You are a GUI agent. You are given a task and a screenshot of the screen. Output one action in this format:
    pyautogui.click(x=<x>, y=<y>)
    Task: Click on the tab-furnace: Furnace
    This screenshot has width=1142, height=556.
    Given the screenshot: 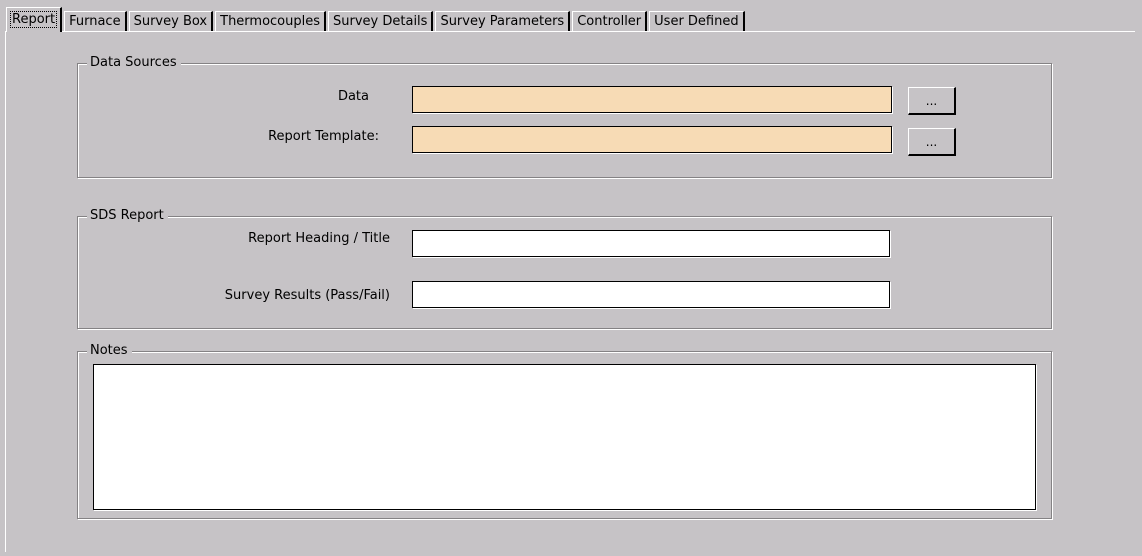 What is the action you would take?
    pyautogui.click(x=95, y=21)
    